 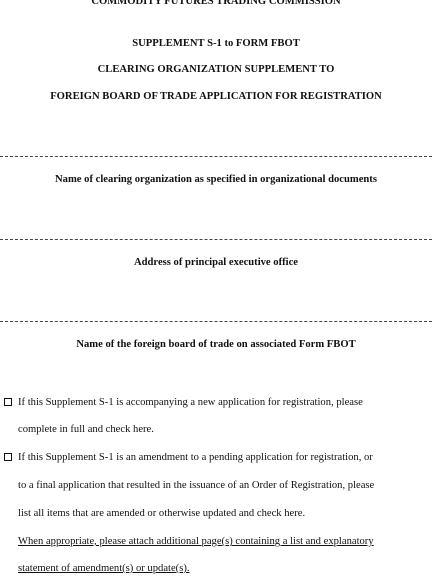 What do you see at coordinates (216, 3) in the screenshot?
I see `agency-heading: COMMODITY FUTURES TRADING COMMISSION` at bounding box center [216, 3].